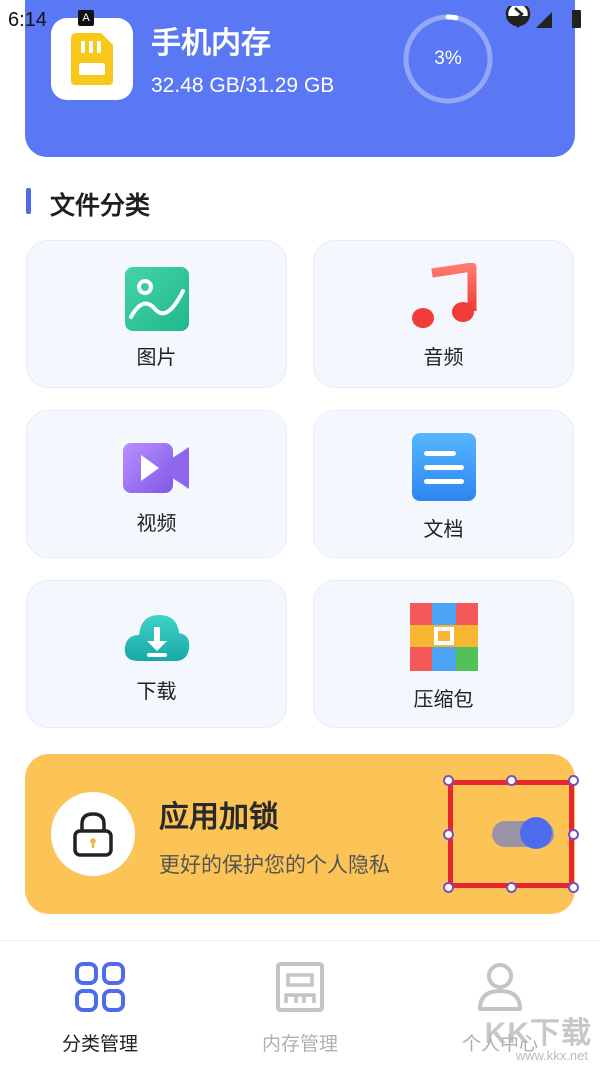 The width and height of the screenshot is (600, 1065). What do you see at coordinates (300, 17) in the screenshot?
I see `status-bar: 6:14 A` at bounding box center [300, 17].